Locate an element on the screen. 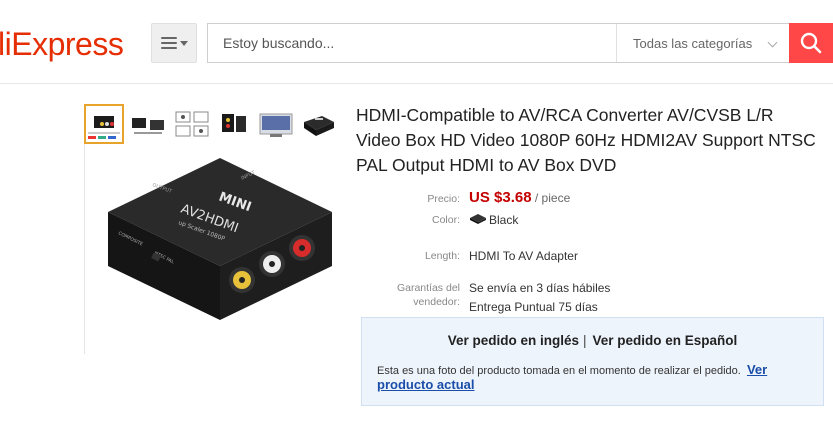 This screenshot has width=833, height=423. thumbnail-2-image is located at coordinates (148, 126).